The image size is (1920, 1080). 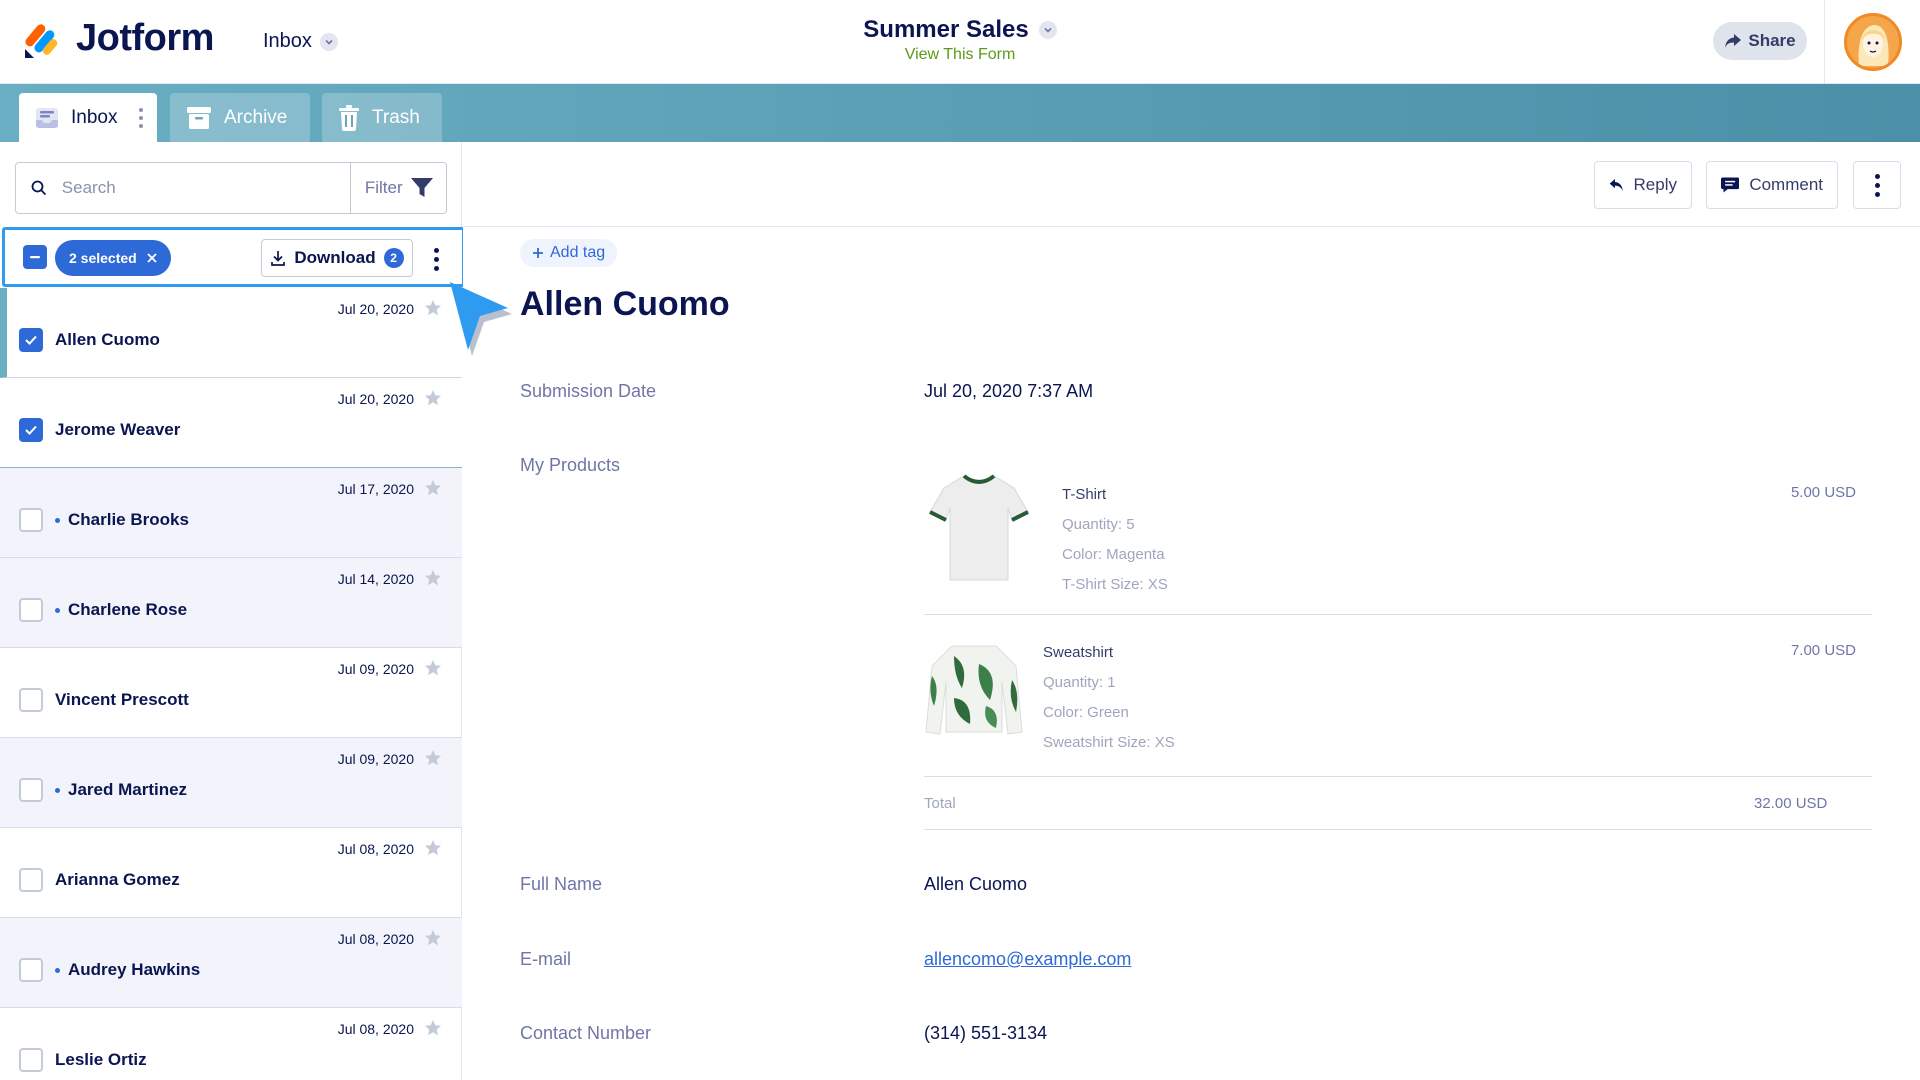 I want to click on share-button: Share, so click(x=1760, y=41).